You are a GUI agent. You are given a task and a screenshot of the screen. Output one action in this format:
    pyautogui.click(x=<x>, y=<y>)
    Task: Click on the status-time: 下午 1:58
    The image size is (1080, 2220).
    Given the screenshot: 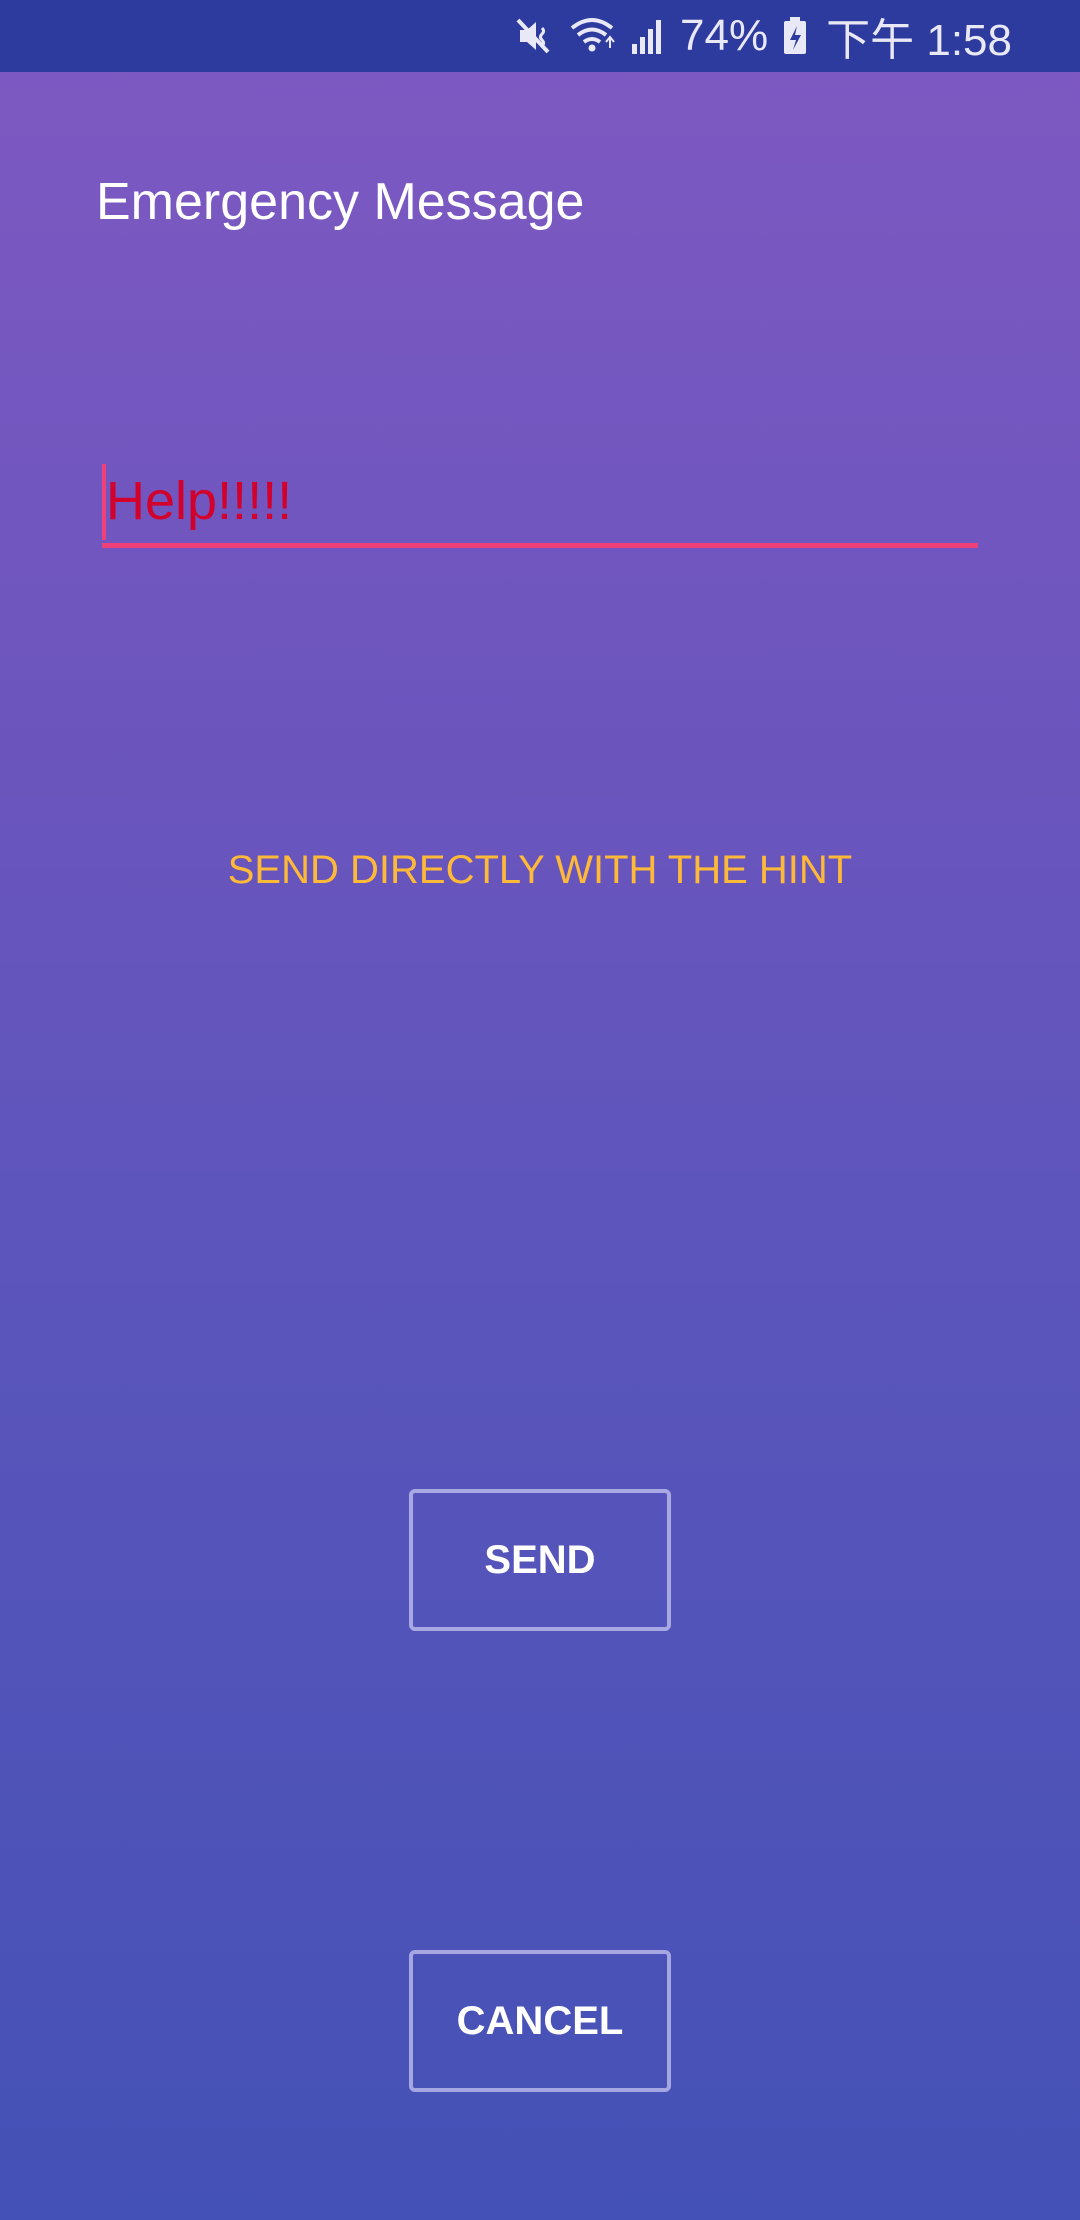 What is the action you would take?
    pyautogui.click(x=919, y=40)
    